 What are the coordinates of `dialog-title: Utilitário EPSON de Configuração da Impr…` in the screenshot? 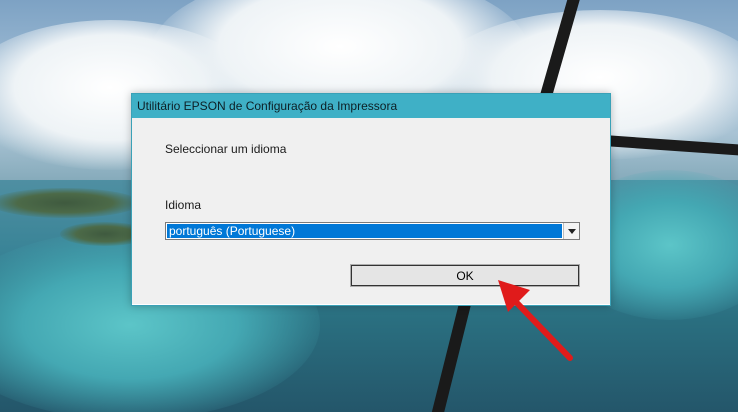 It's located at (267, 106).